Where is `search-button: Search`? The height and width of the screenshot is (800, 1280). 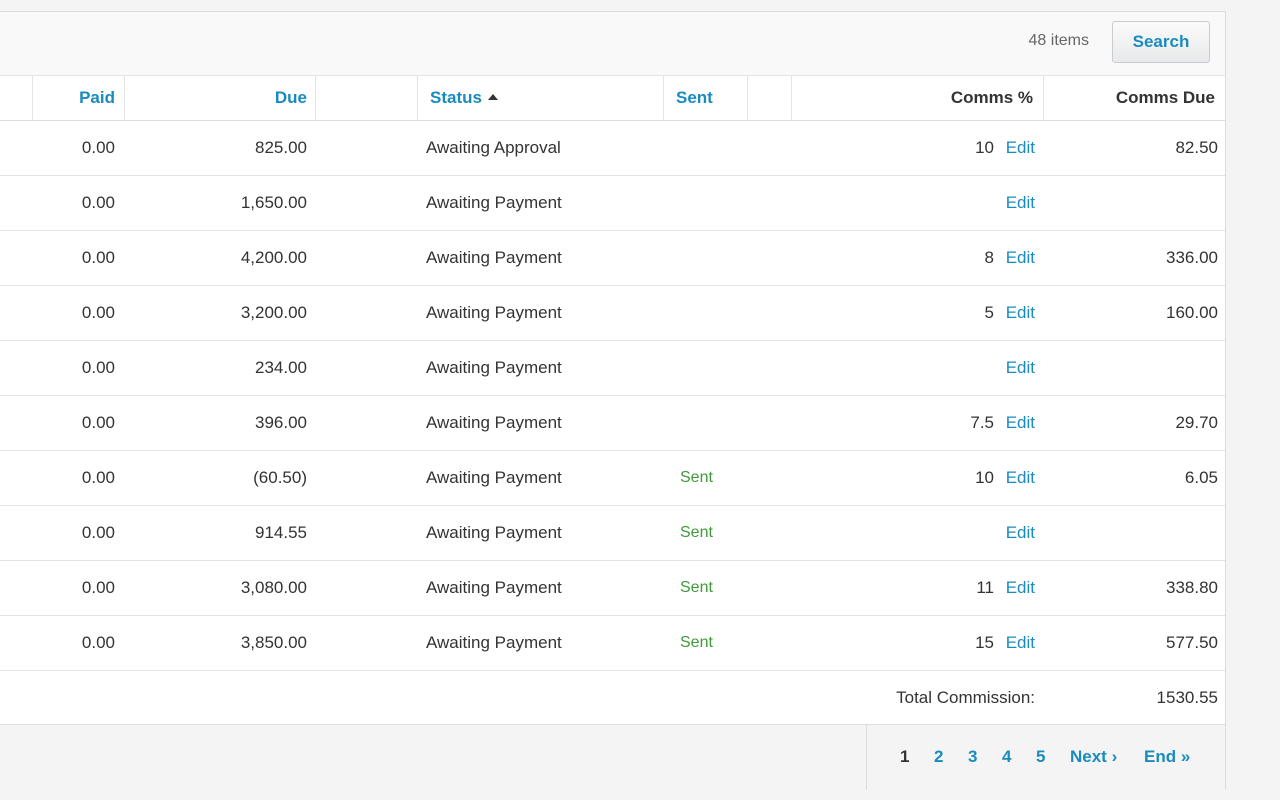 search-button: Search is located at coordinates (1161, 42).